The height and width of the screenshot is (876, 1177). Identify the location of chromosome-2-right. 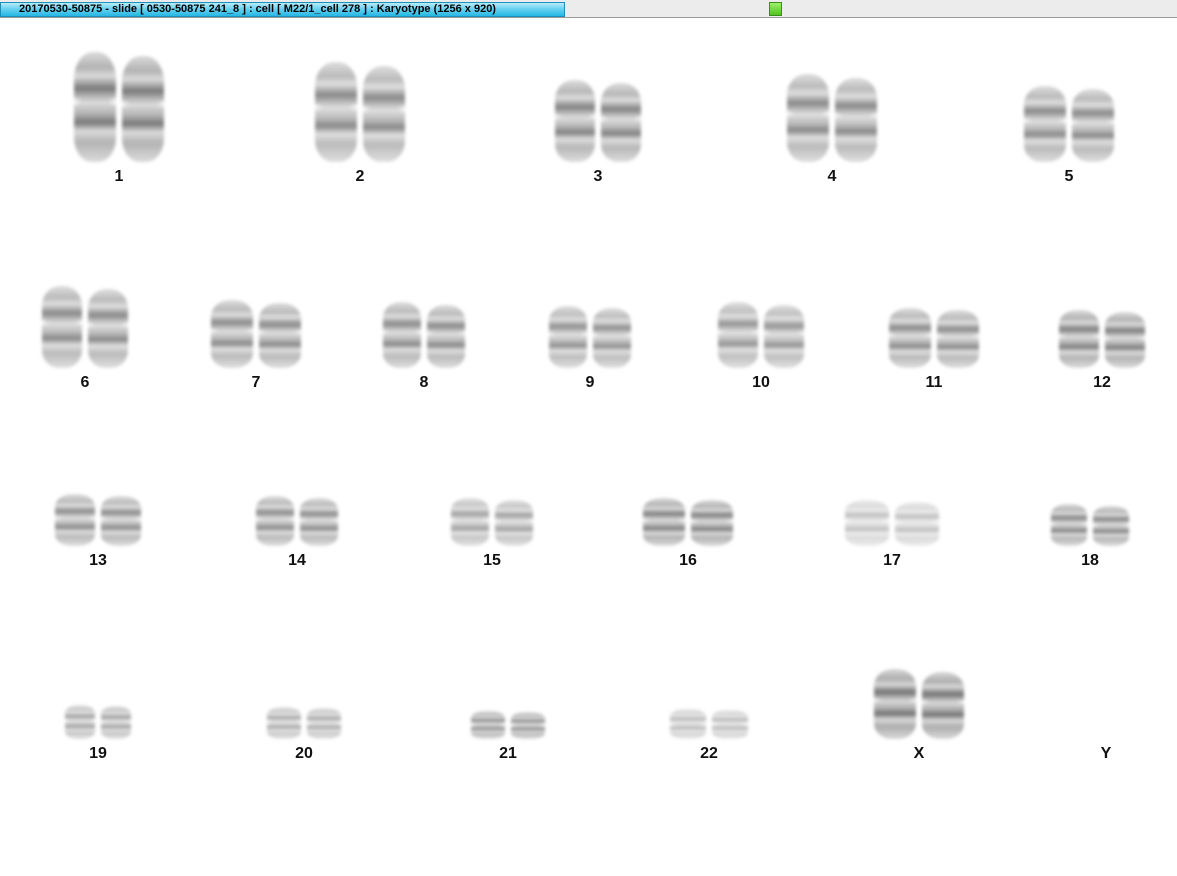
(384, 114).